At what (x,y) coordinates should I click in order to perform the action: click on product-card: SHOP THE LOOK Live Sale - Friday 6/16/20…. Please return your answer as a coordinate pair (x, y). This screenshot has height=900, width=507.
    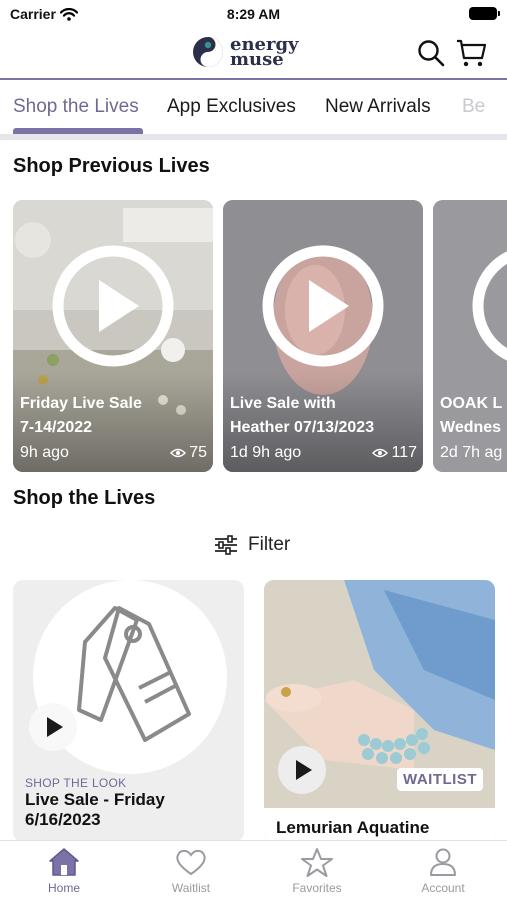
    Looking at the image, I should click on (128, 711).